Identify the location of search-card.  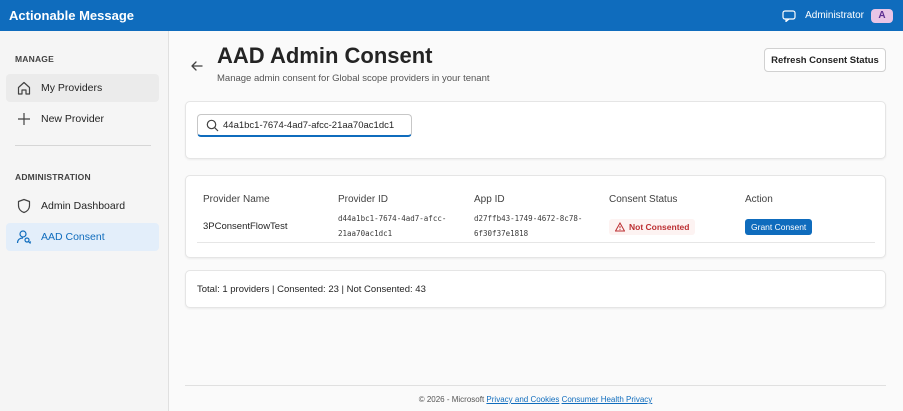
(535, 130).